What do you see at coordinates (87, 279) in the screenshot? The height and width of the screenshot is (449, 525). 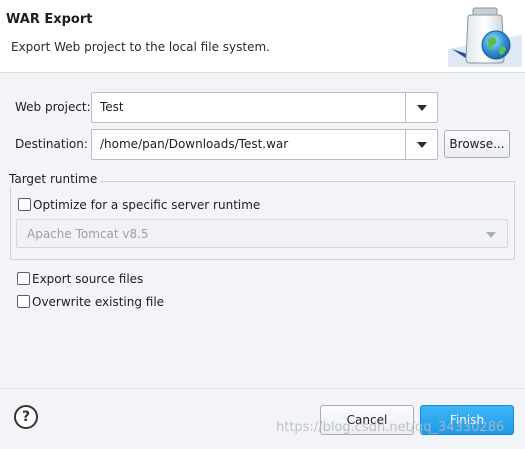 I see `export-source-label: Export source files` at bounding box center [87, 279].